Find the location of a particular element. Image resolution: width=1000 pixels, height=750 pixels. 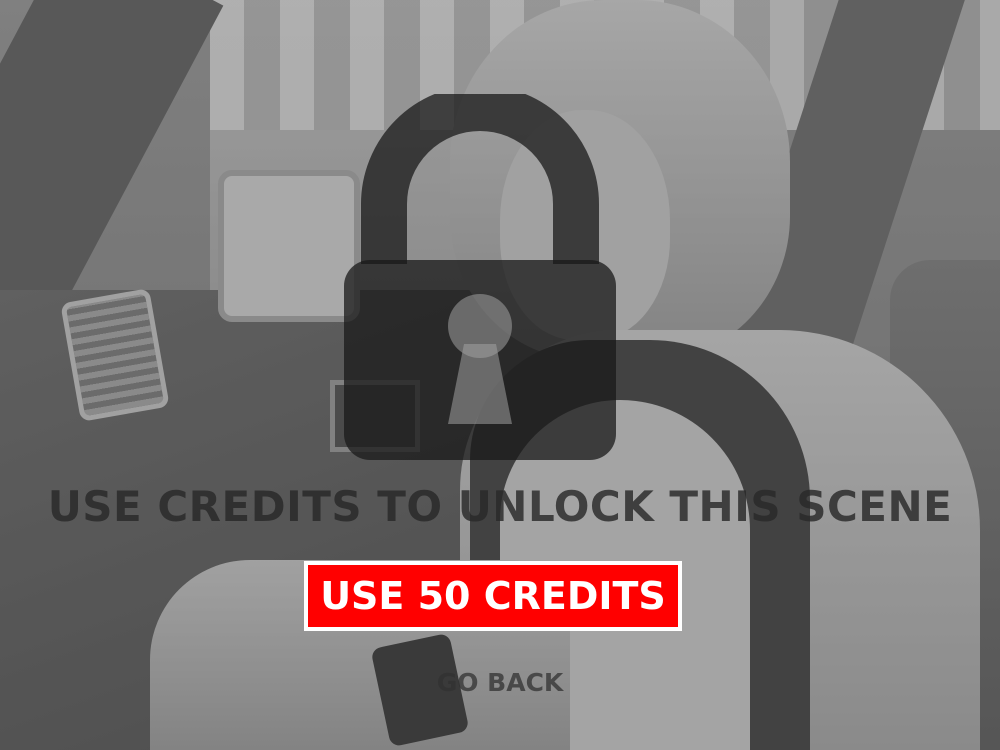

unlock-prompt-text: USE CREDITS TO UNLOCK THIS SCENE is located at coordinates (500, 506).